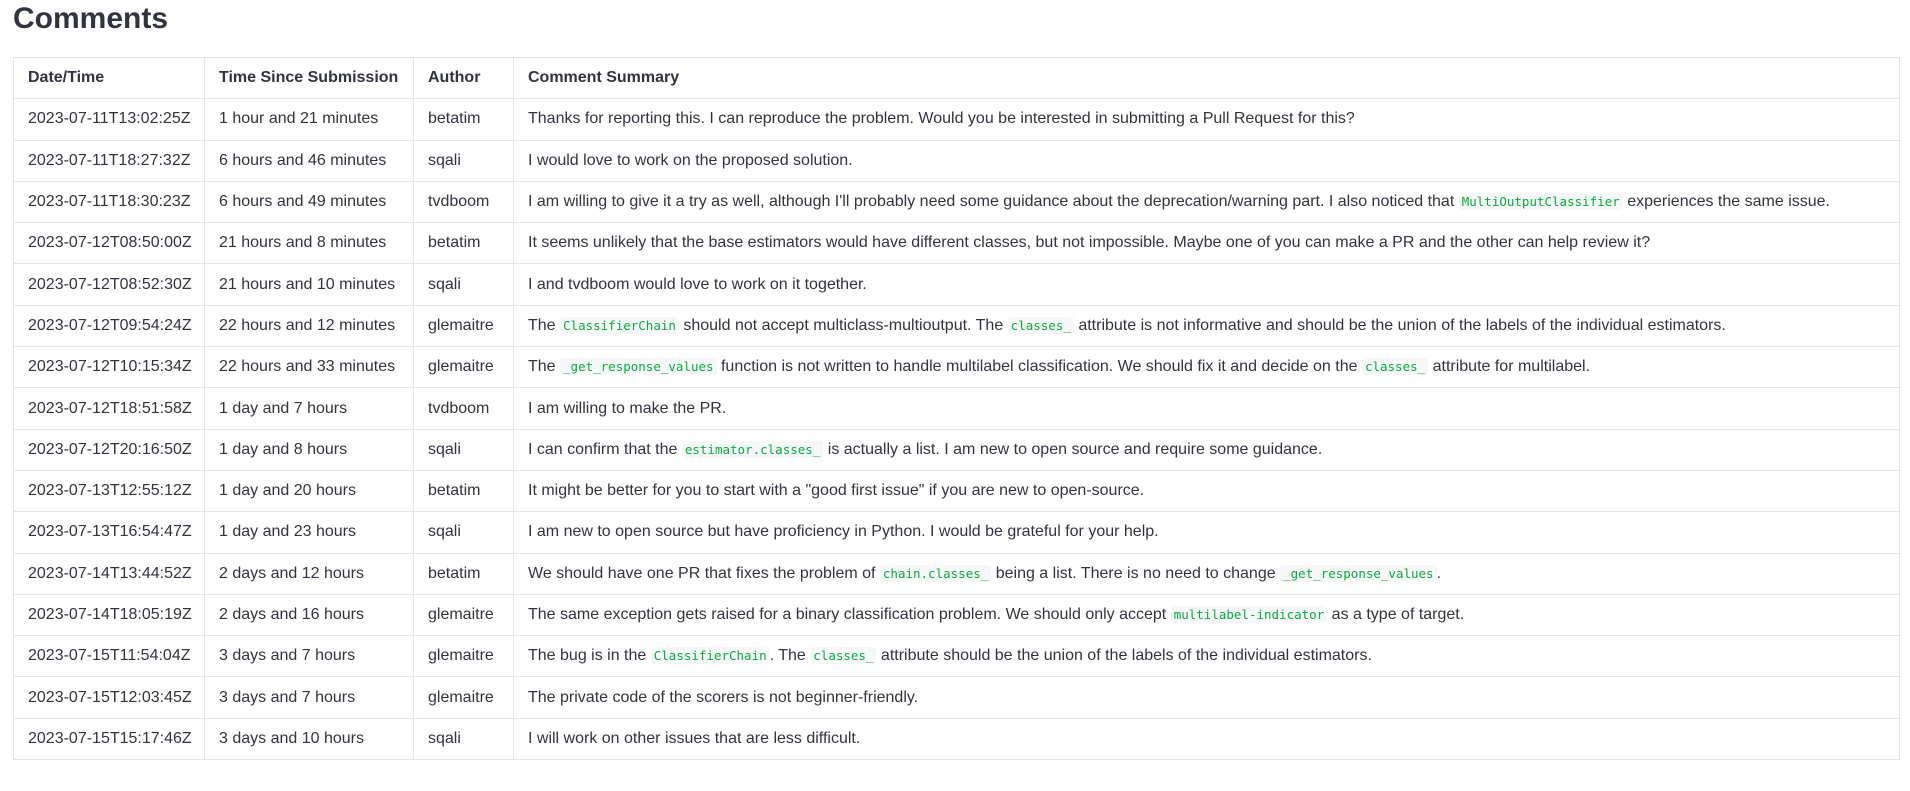 The height and width of the screenshot is (791, 1910). Describe the element at coordinates (109, 408) in the screenshot. I see `cell-datetime: 2023-07-12T18:51:58Z` at that location.